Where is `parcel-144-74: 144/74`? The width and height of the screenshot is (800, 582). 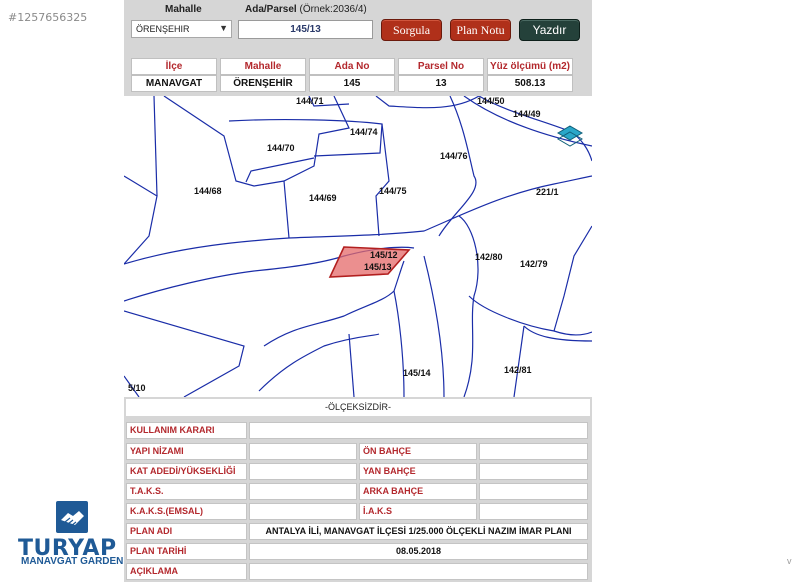 parcel-144-74: 144/74 is located at coordinates (364, 132).